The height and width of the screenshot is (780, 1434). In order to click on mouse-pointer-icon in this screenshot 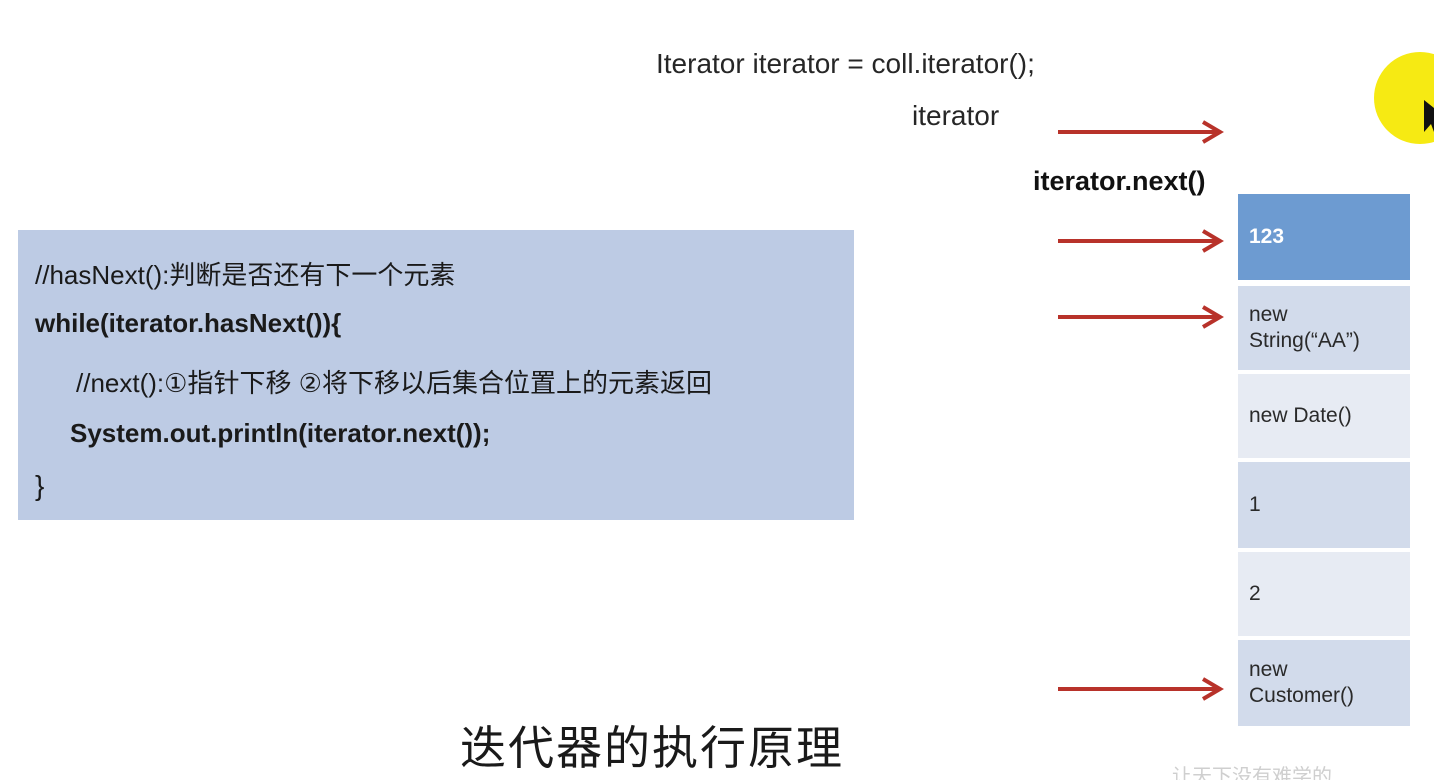, I will do `click(1403, 98)`.